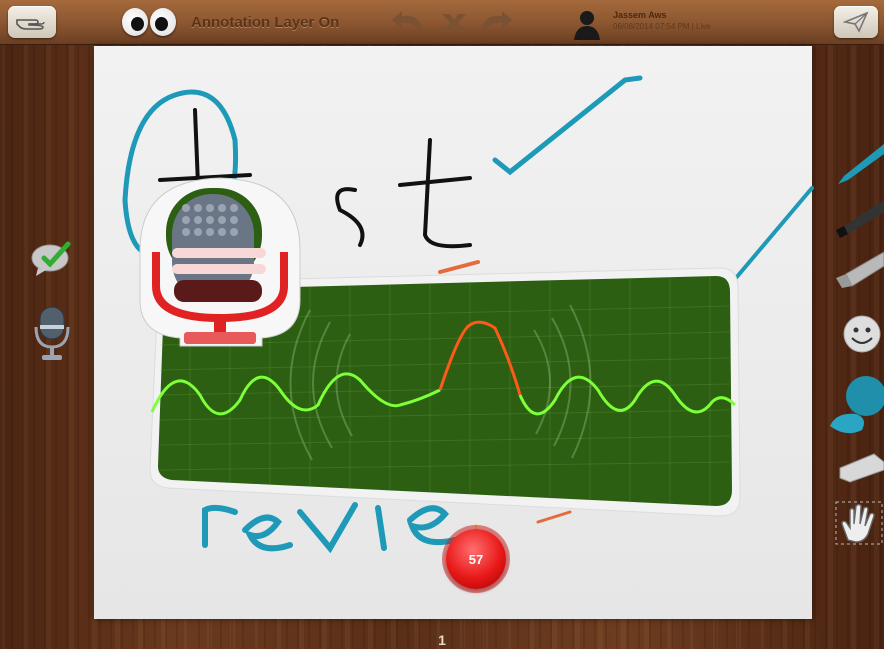  What do you see at coordinates (220, 262) in the screenshot?
I see `microphone-badge-icon` at bounding box center [220, 262].